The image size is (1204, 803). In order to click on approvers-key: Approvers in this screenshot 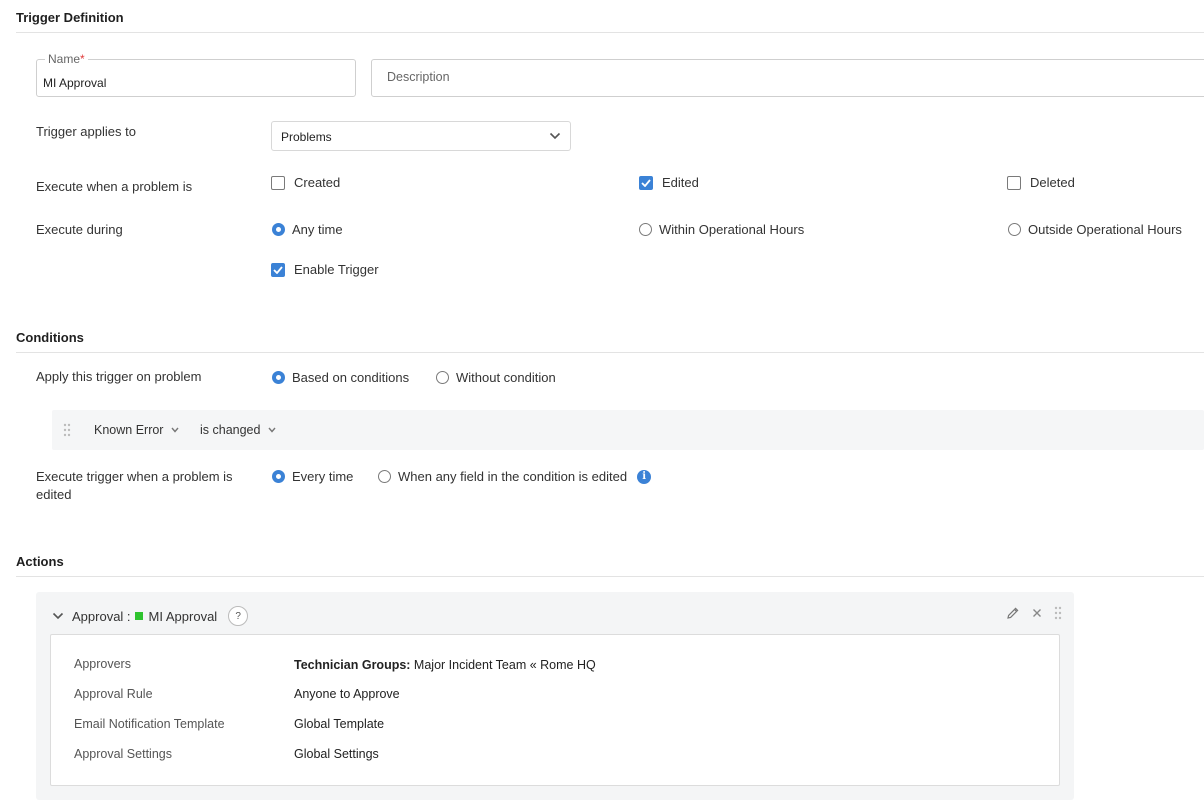, I will do `click(102, 664)`.